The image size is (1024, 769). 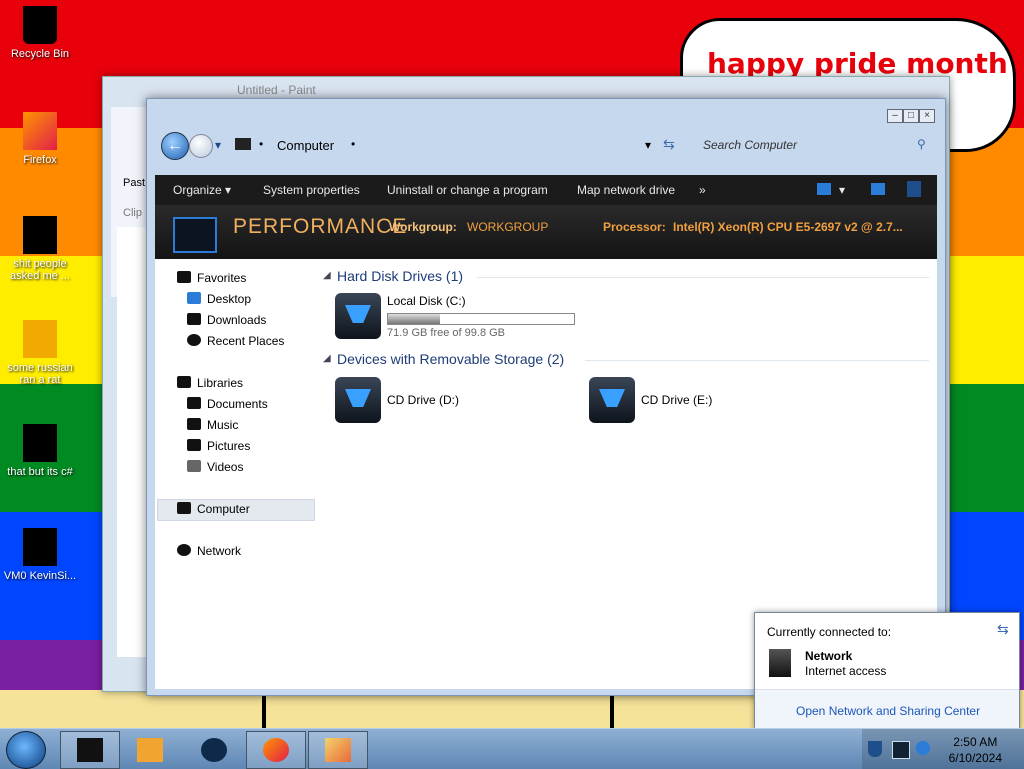 What do you see at coordinates (435, 401) in the screenshot?
I see `drive-d: CD Drive (D:)` at bounding box center [435, 401].